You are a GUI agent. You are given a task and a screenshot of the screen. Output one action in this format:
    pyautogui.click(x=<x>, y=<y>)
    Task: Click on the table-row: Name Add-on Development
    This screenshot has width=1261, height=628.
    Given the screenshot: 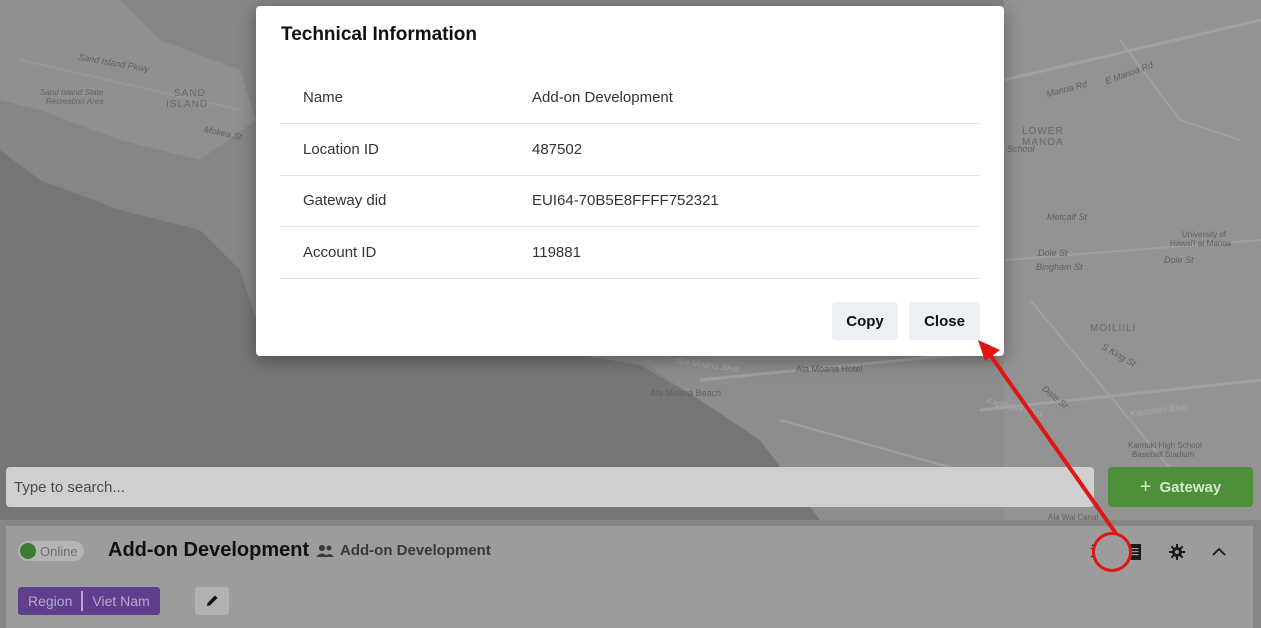 What is the action you would take?
    pyautogui.click(x=630, y=98)
    